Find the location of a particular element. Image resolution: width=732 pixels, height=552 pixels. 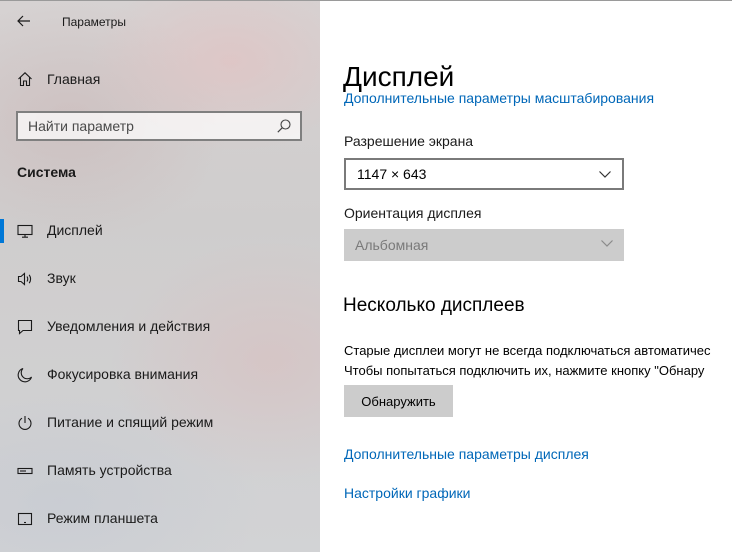

arrow-left-icon is located at coordinates (23, 21).